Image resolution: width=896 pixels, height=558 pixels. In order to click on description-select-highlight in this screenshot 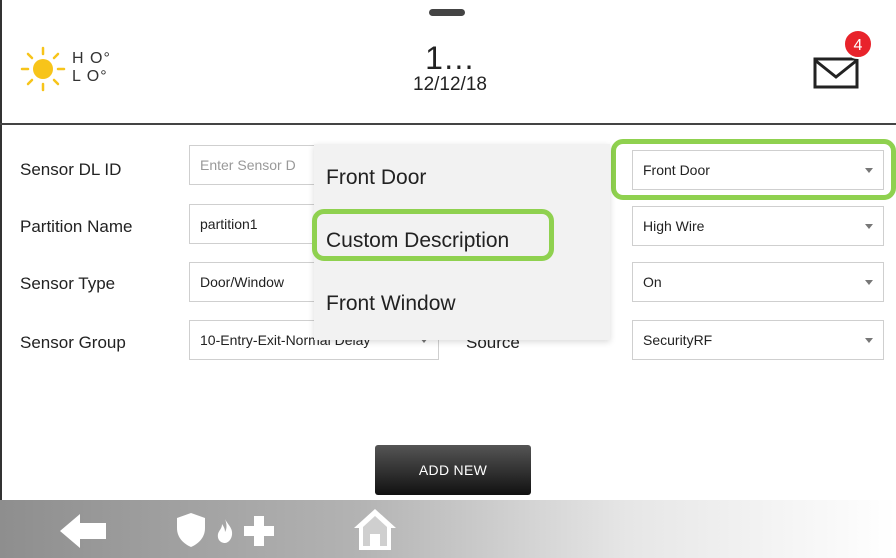, I will do `click(753, 169)`.